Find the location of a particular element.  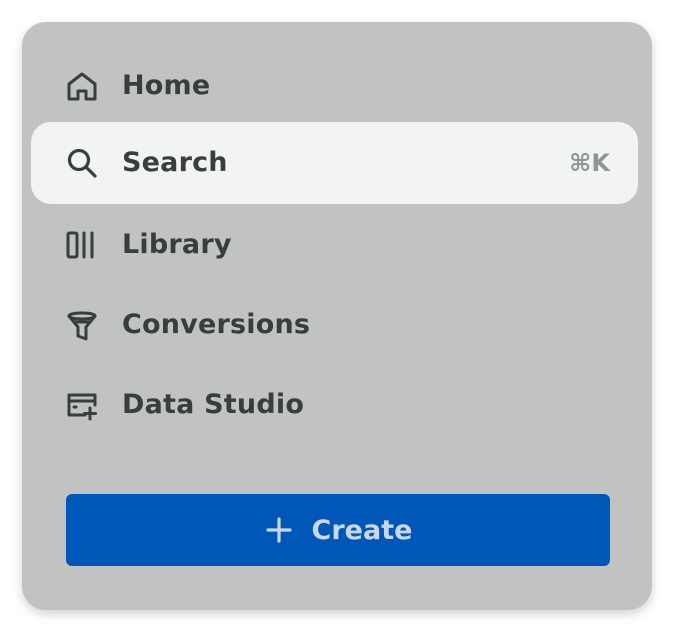

create-button: Create is located at coordinates (338, 530).